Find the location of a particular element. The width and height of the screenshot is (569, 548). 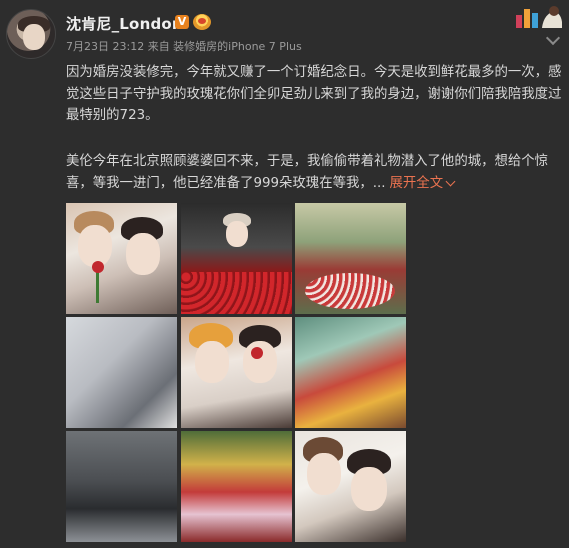

expand-label: 展开全文 is located at coordinates (417, 183).